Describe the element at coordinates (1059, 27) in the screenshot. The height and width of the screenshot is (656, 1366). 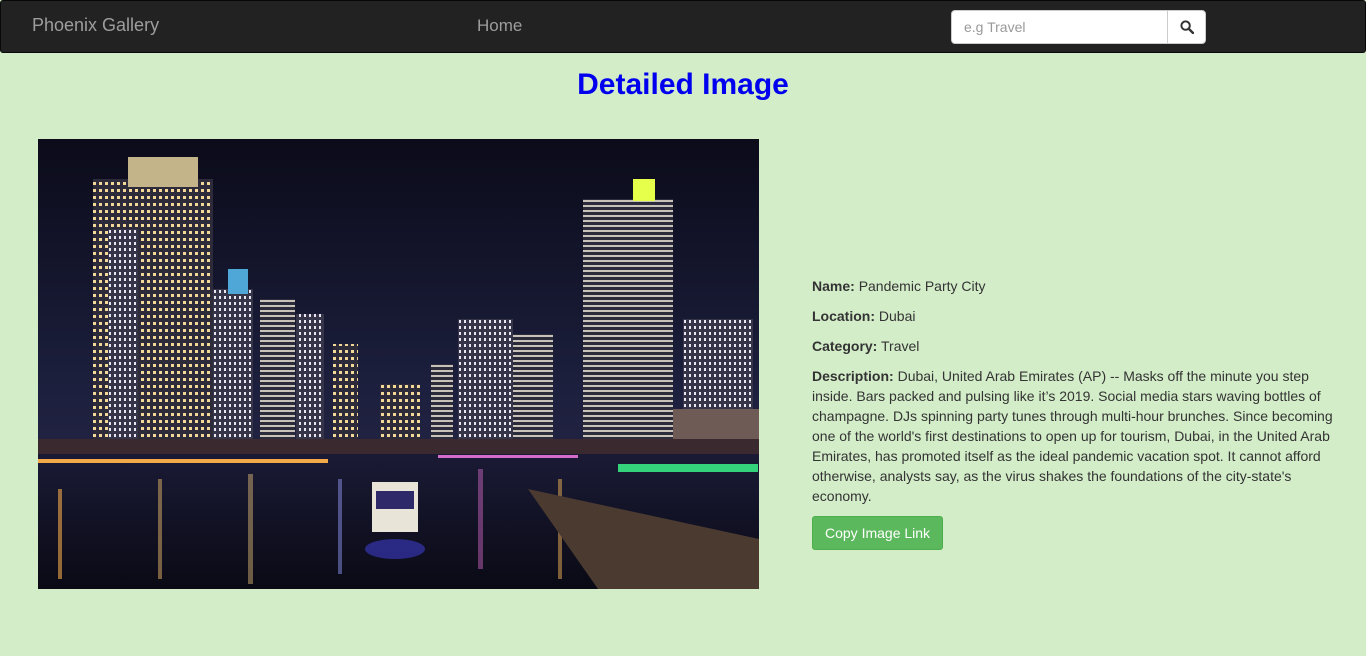
I see `search-input` at that location.